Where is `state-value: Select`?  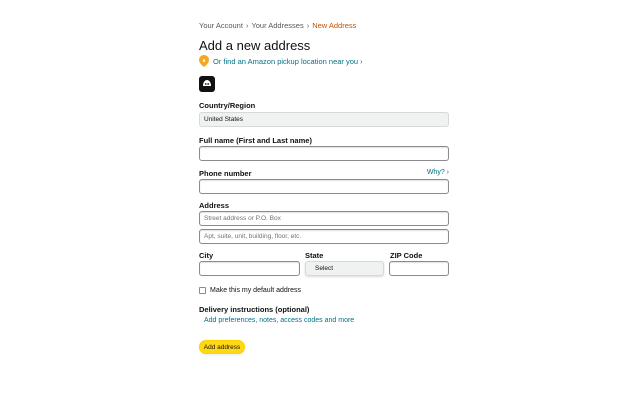 state-value: Select is located at coordinates (324, 268).